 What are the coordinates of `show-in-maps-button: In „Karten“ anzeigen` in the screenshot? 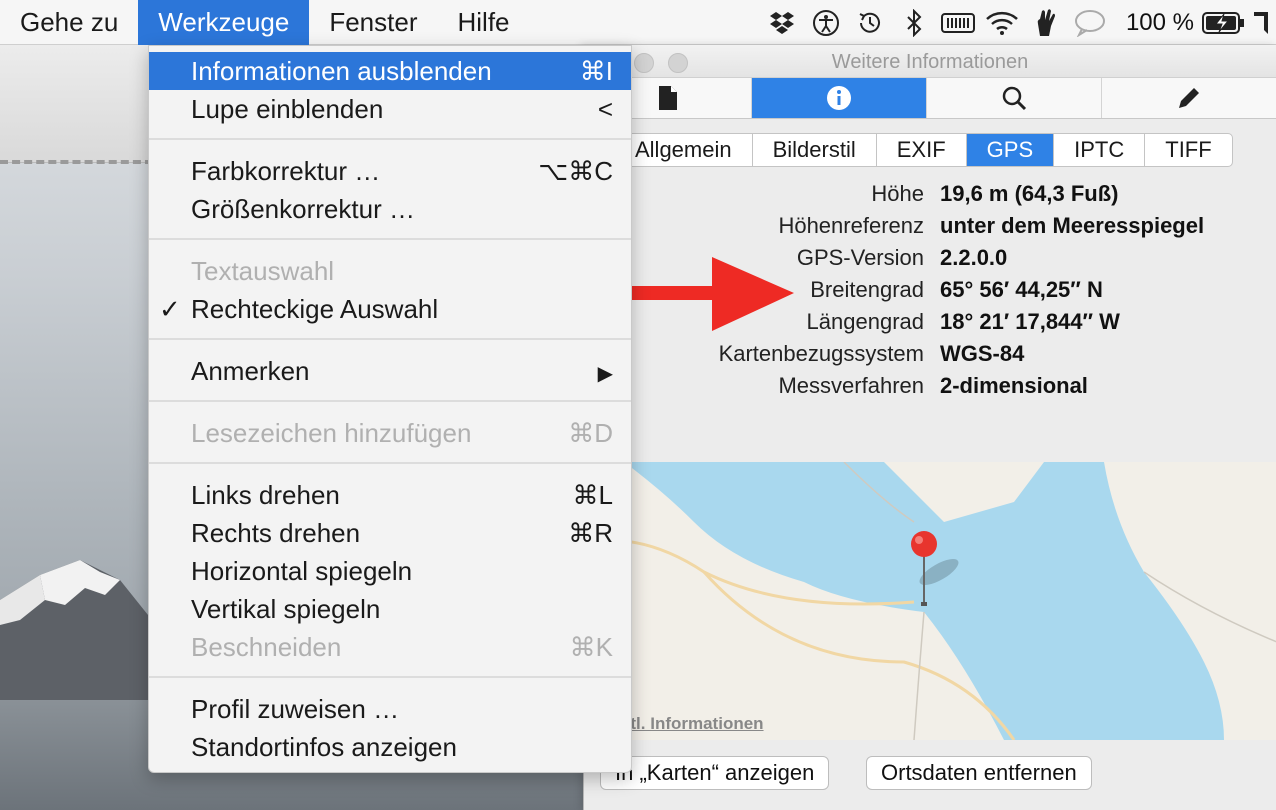 It's located at (715, 773).